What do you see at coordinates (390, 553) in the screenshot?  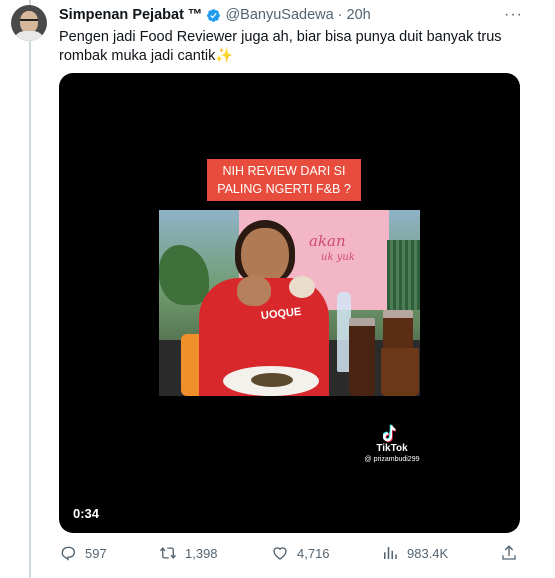 I see `views-icon` at bounding box center [390, 553].